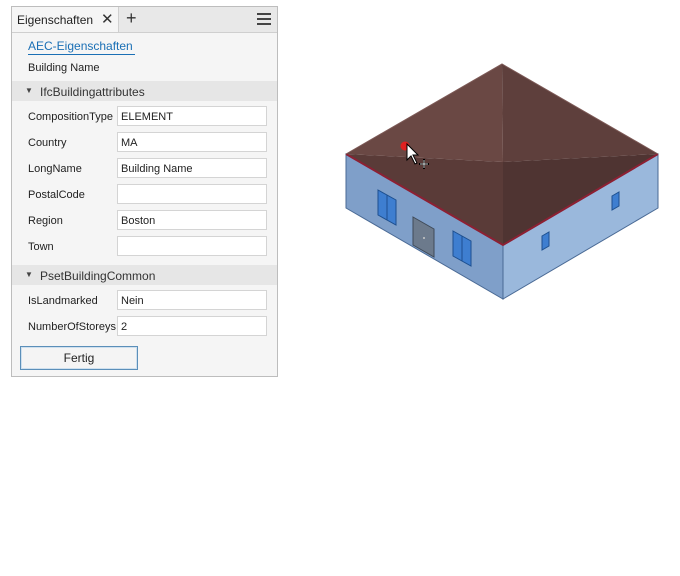 The width and height of the screenshot is (680, 576). What do you see at coordinates (55, 20) in the screenshot?
I see `tab-label: Eigenschaften` at bounding box center [55, 20].